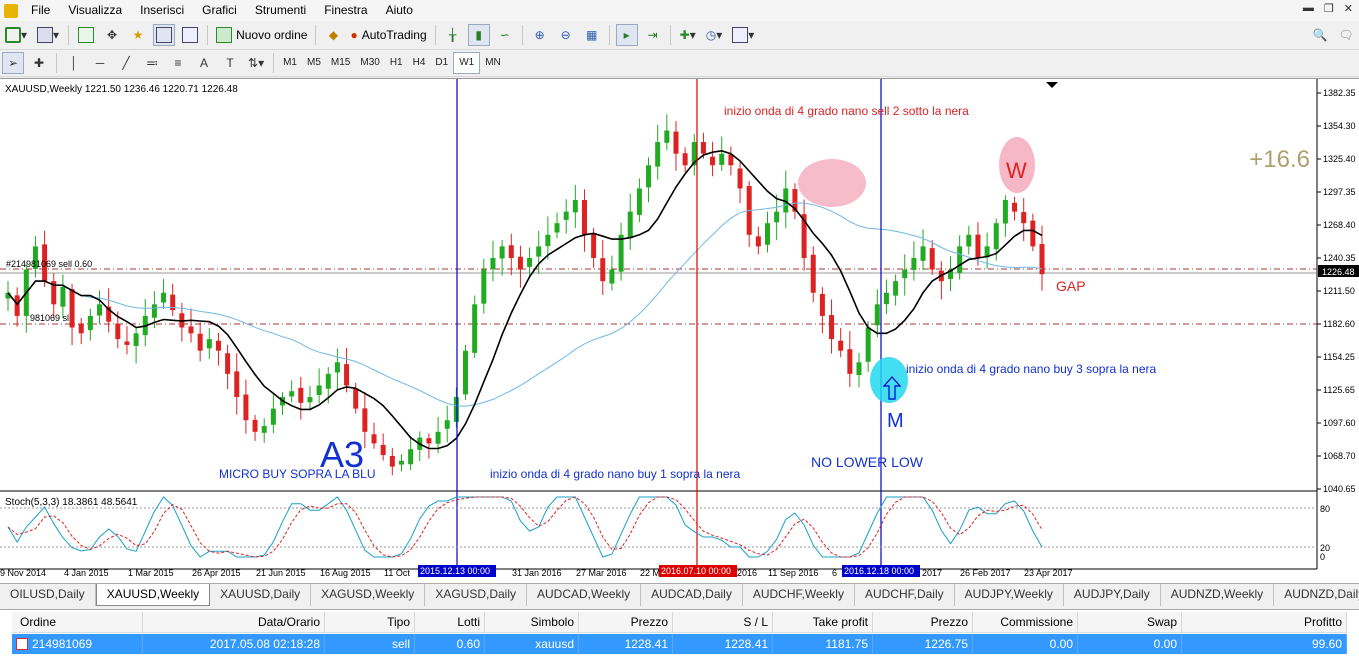  What do you see at coordinates (653, 35) in the screenshot?
I see `chart-shift-button: ⇥` at bounding box center [653, 35].